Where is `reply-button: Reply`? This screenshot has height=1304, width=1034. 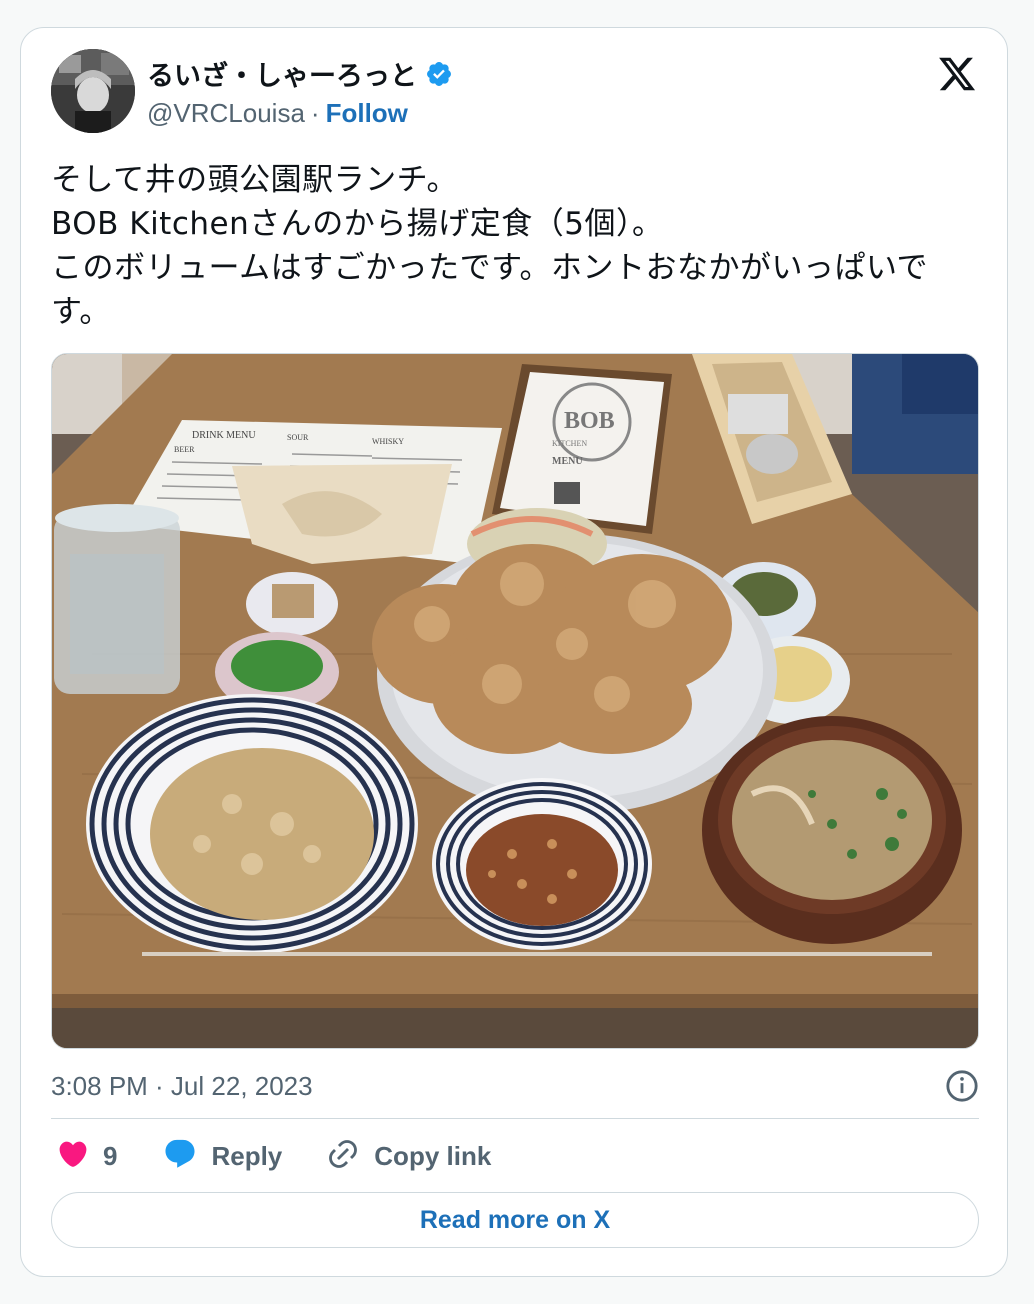
reply-button: Reply is located at coordinates (222, 1156).